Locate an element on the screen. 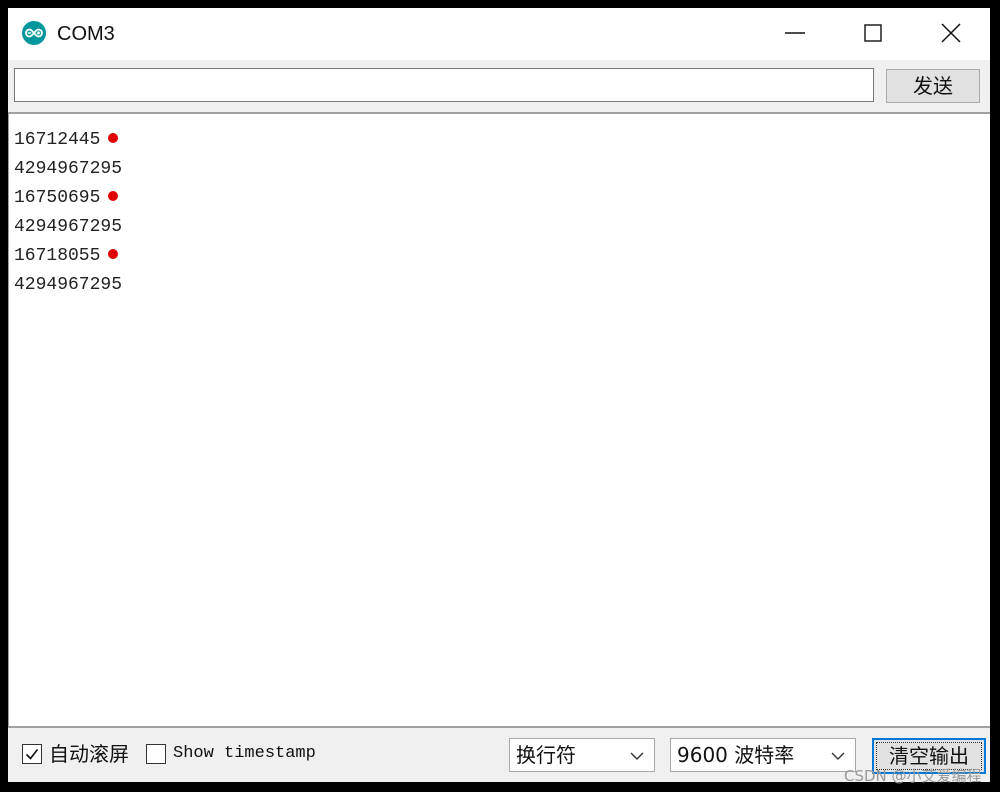 The height and width of the screenshot is (792, 1000). arduino-infinity-icon is located at coordinates (34, 33).